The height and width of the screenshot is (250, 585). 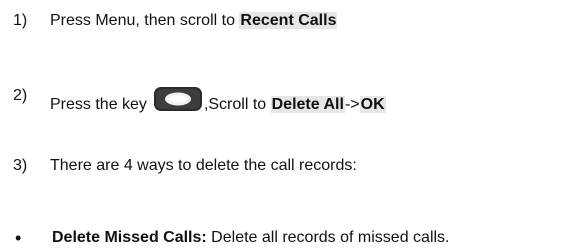 I want to click on step-1-instruction: Press Menu, then scroll to, so click(x=145, y=20).